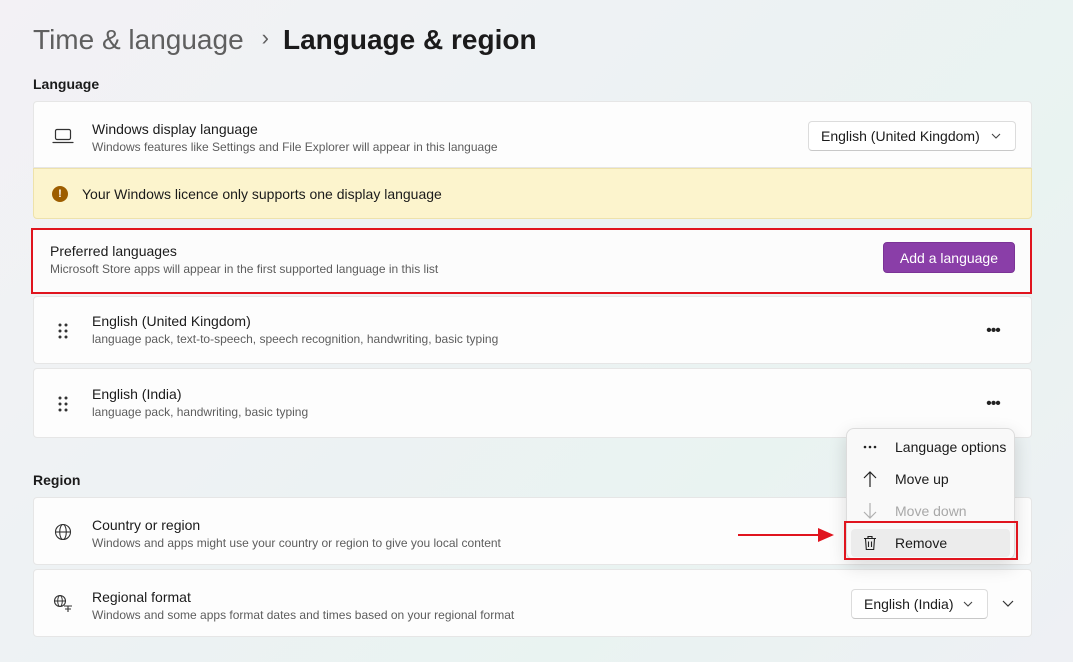  Describe the element at coordinates (265, 37) in the screenshot. I see `chevron-right-icon: ›` at that location.